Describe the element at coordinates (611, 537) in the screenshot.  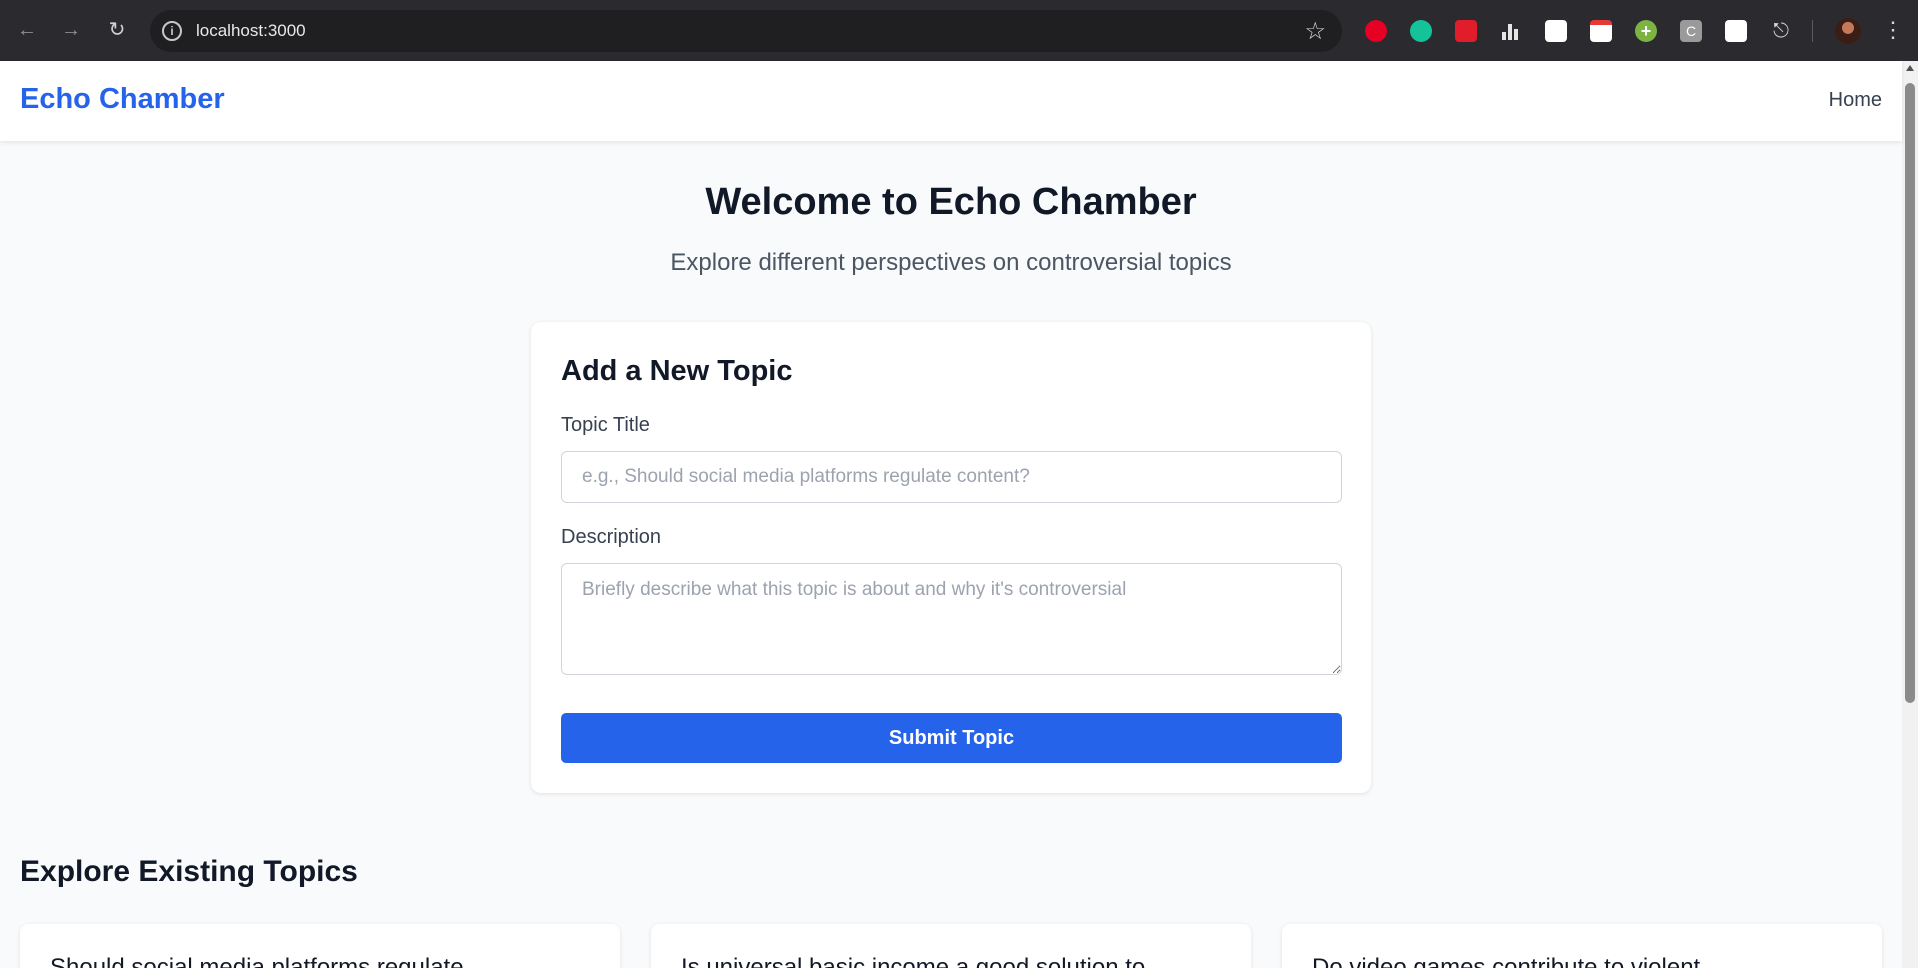
I see `description-label: Description` at that location.